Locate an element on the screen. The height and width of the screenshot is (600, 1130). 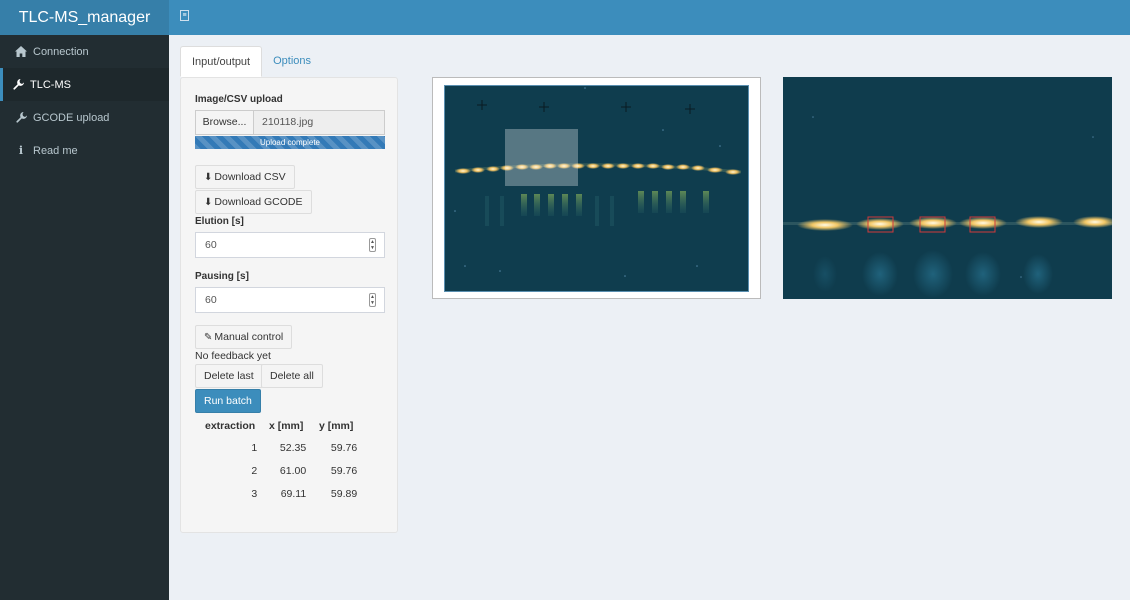
feedback-text: No feedback yet is located at coordinates (233, 356).